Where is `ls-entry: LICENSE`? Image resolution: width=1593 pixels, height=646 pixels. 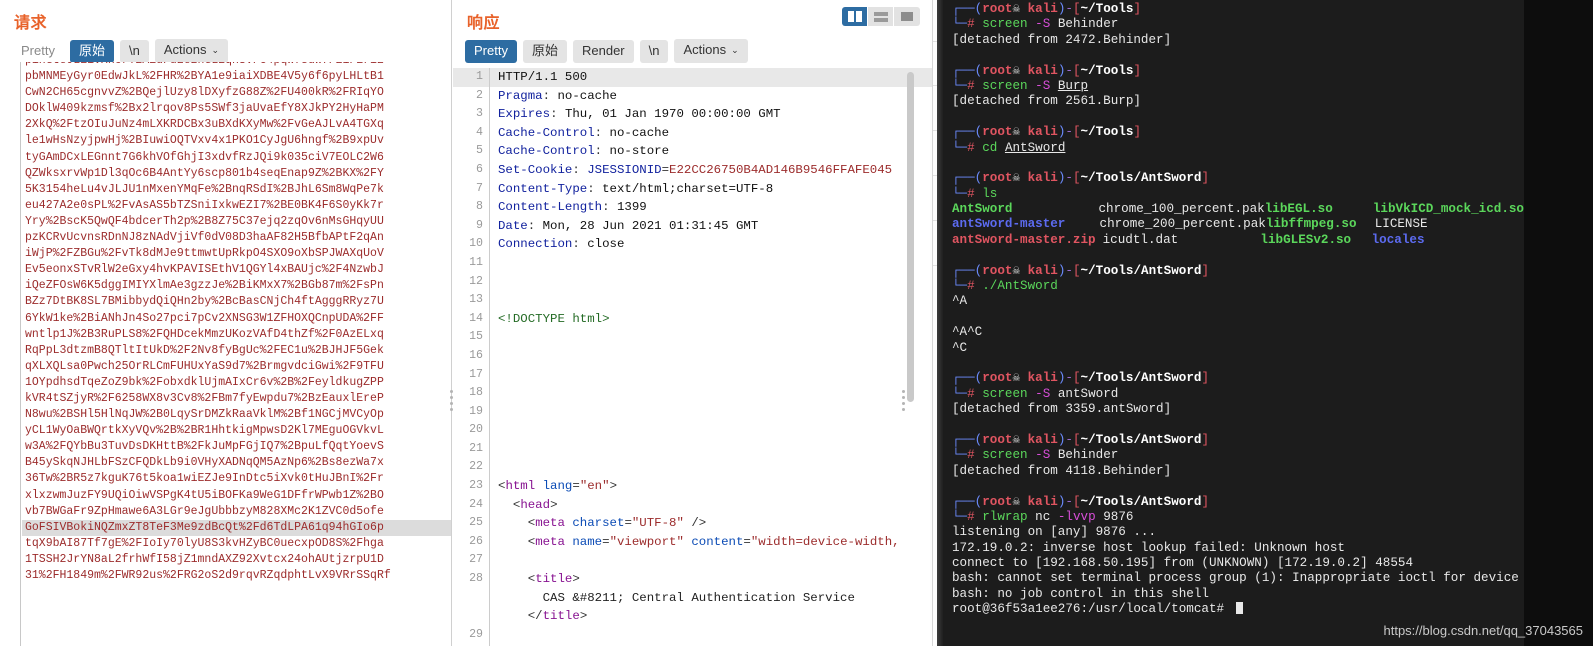
ls-entry: LICENSE is located at coordinates (1401, 224).